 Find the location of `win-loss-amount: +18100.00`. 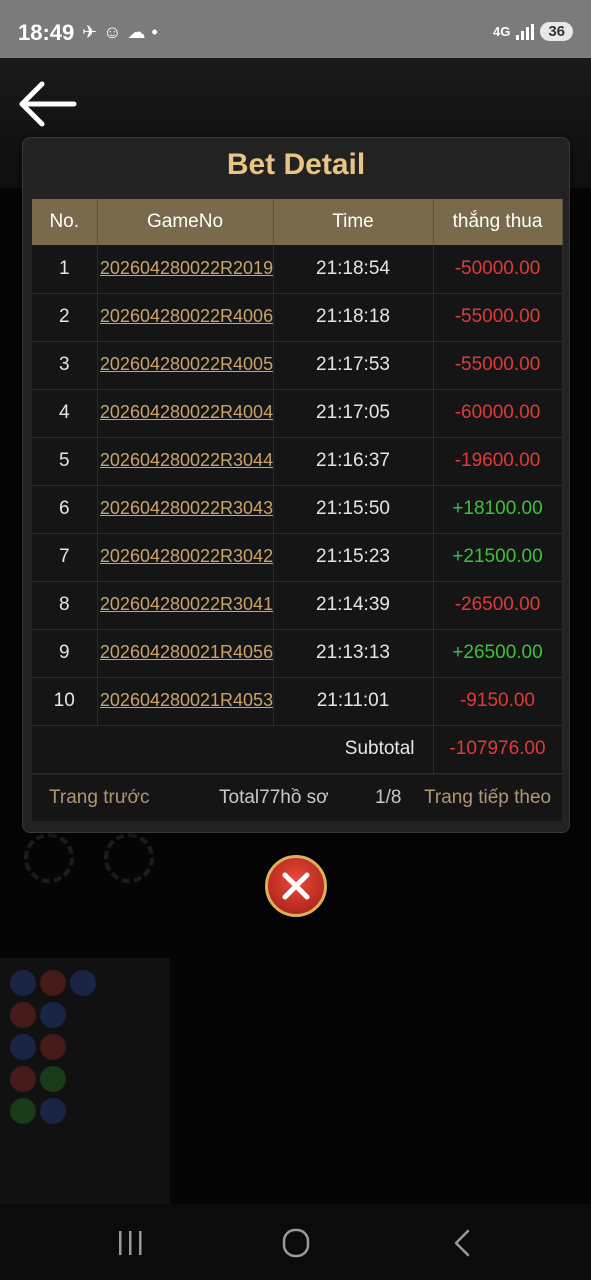

win-loss-amount: +18100.00 is located at coordinates (498, 509).